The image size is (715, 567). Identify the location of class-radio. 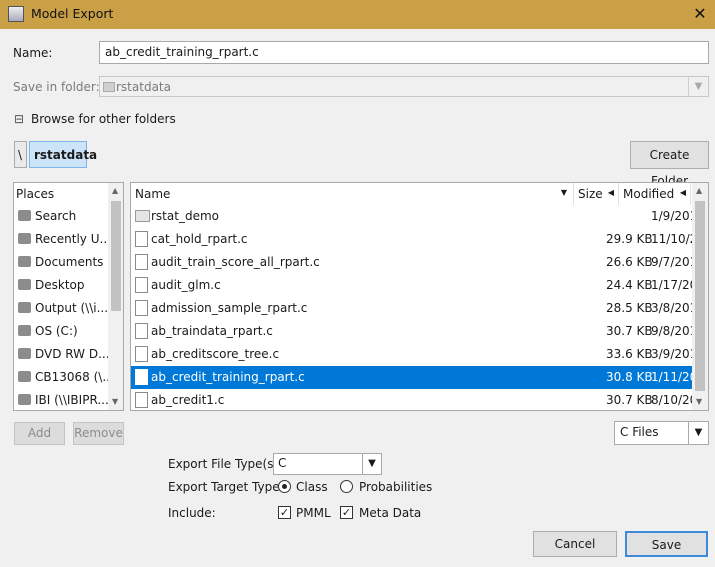
(284, 486).